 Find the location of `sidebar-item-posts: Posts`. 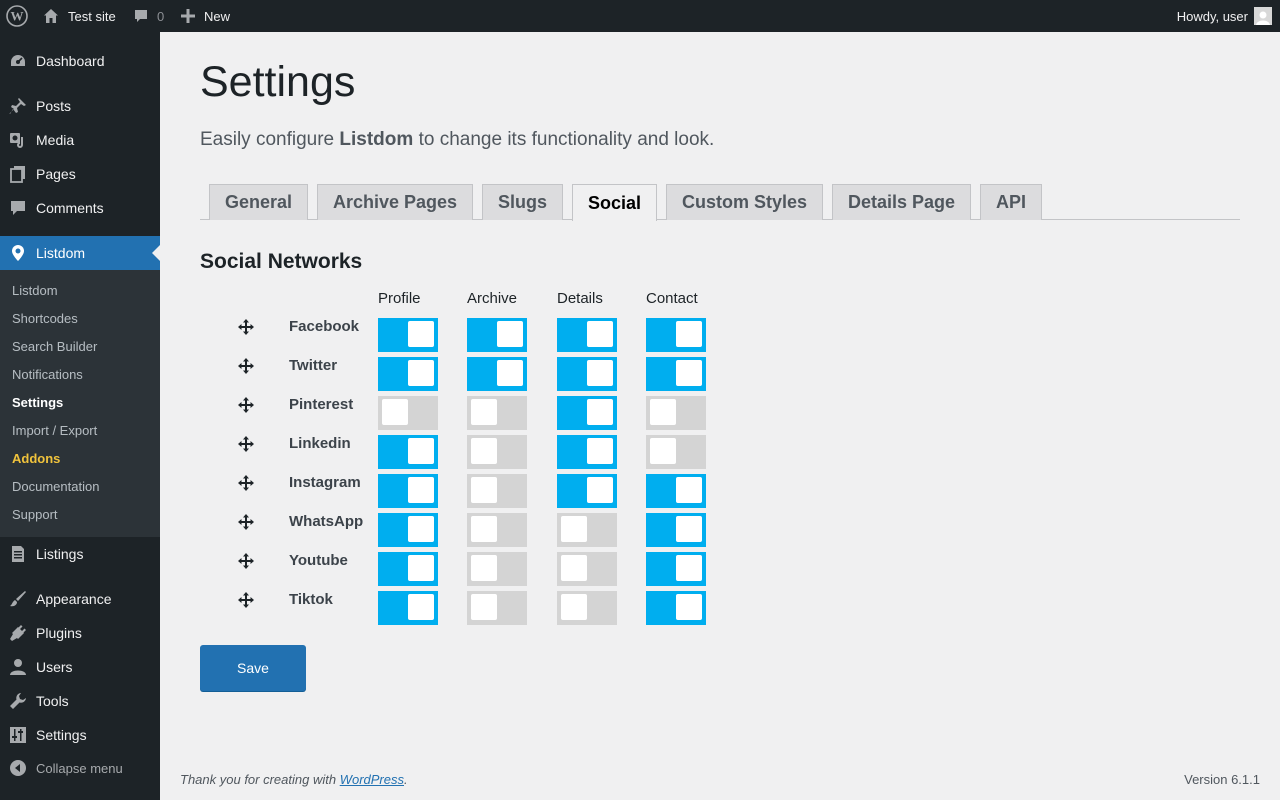

sidebar-item-posts: Posts is located at coordinates (80, 106).